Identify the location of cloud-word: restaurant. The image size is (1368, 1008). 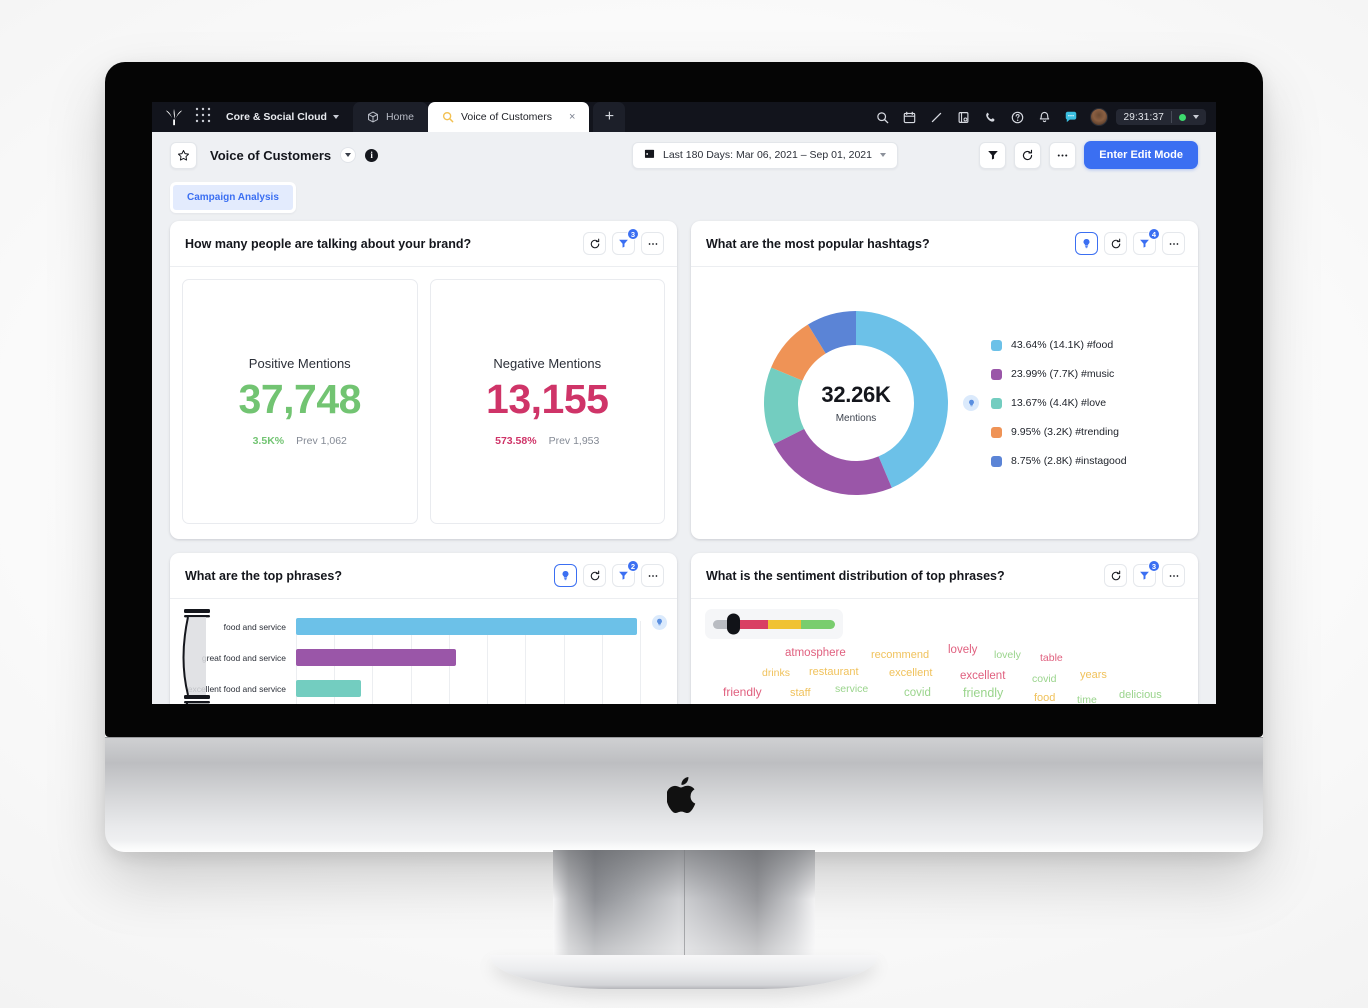
(834, 672).